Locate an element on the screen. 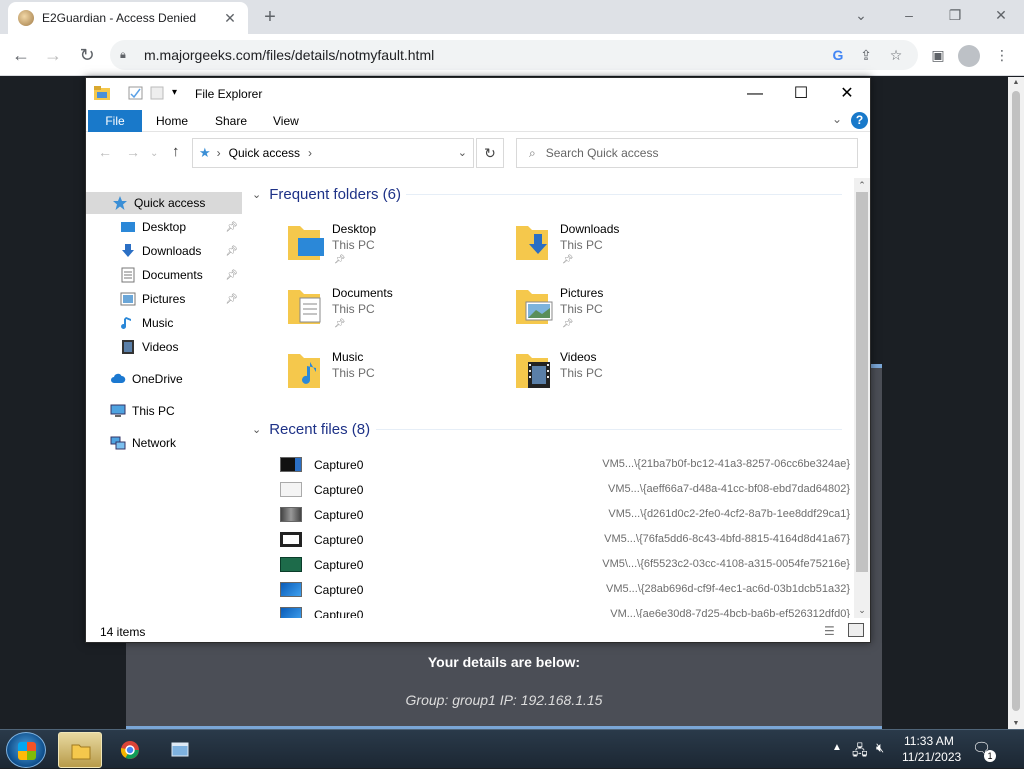  address-dropdown-chevron-icon: ⌄ is located at coordinates (462, 152).